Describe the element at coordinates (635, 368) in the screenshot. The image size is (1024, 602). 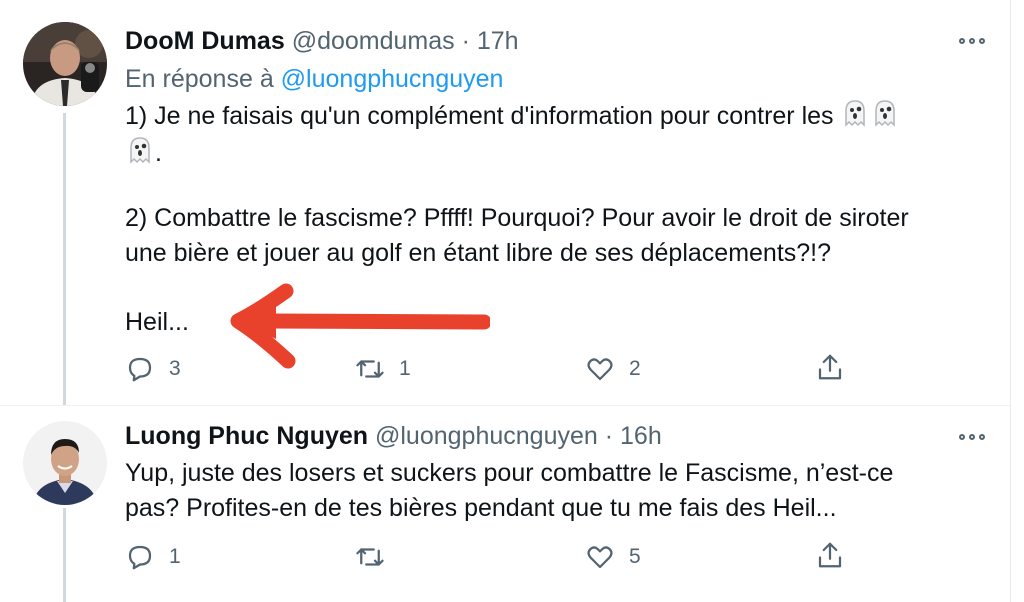
I see `like-count: 2` at that location.